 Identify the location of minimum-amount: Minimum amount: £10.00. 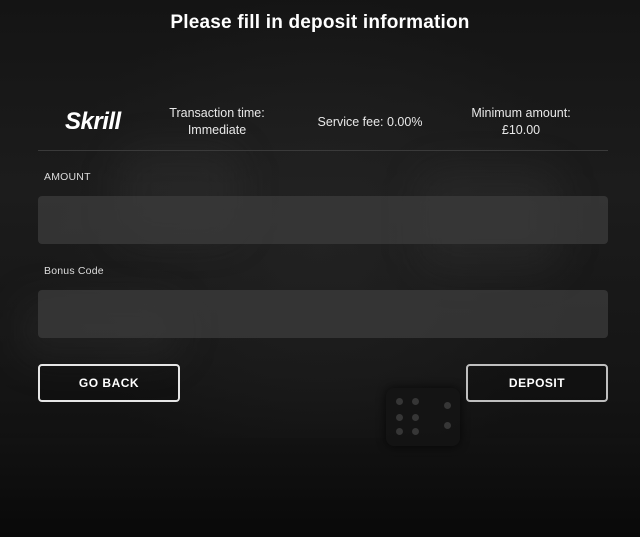
(521, 122).